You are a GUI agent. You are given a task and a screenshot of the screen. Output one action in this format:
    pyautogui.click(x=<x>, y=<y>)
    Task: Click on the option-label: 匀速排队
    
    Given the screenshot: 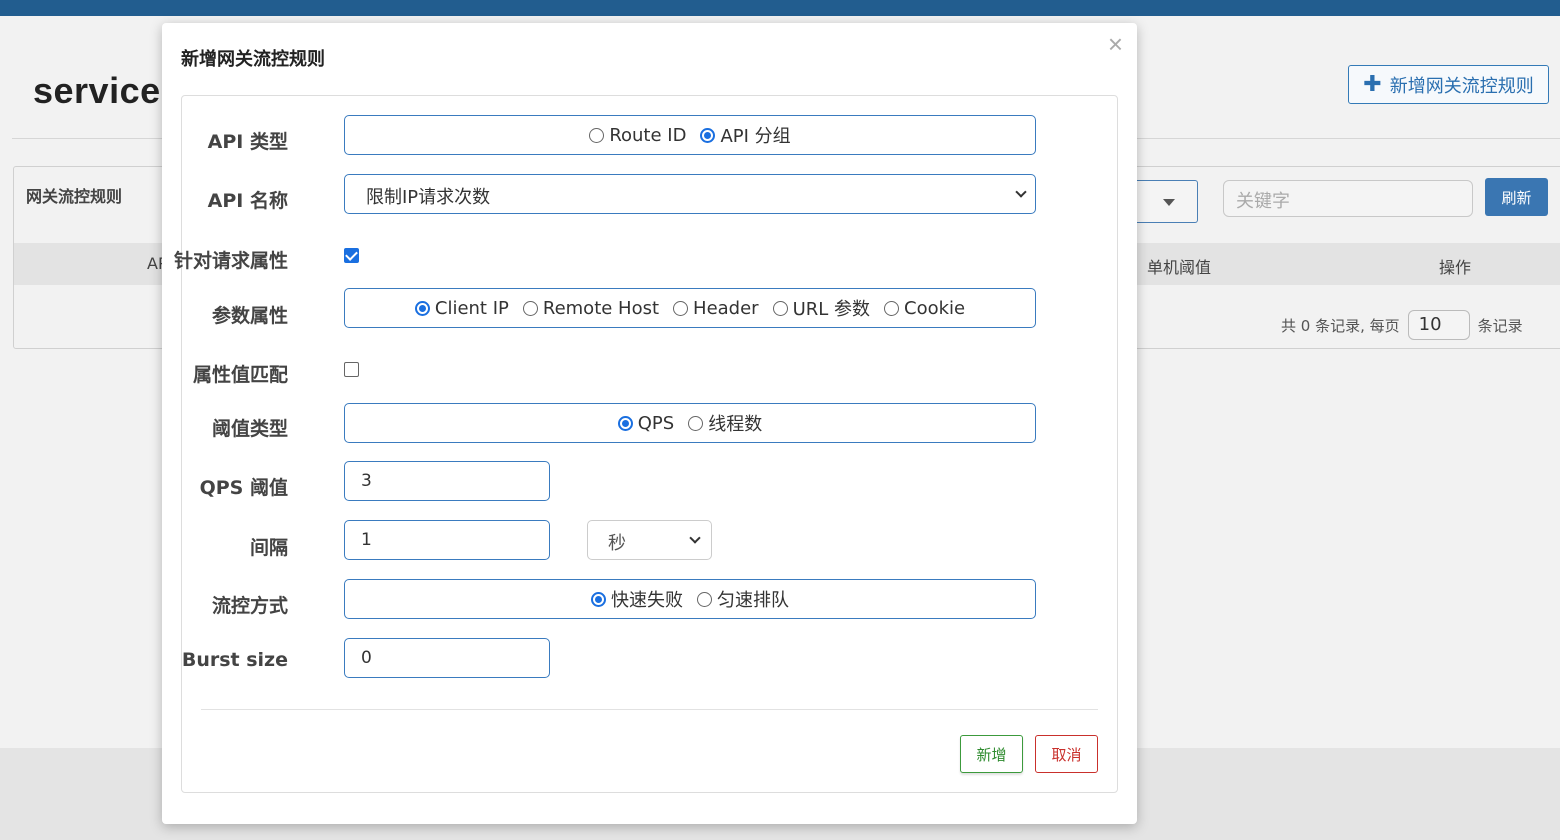 What is the action you would take?
    pyautogui.click(x=753, y=600)
    